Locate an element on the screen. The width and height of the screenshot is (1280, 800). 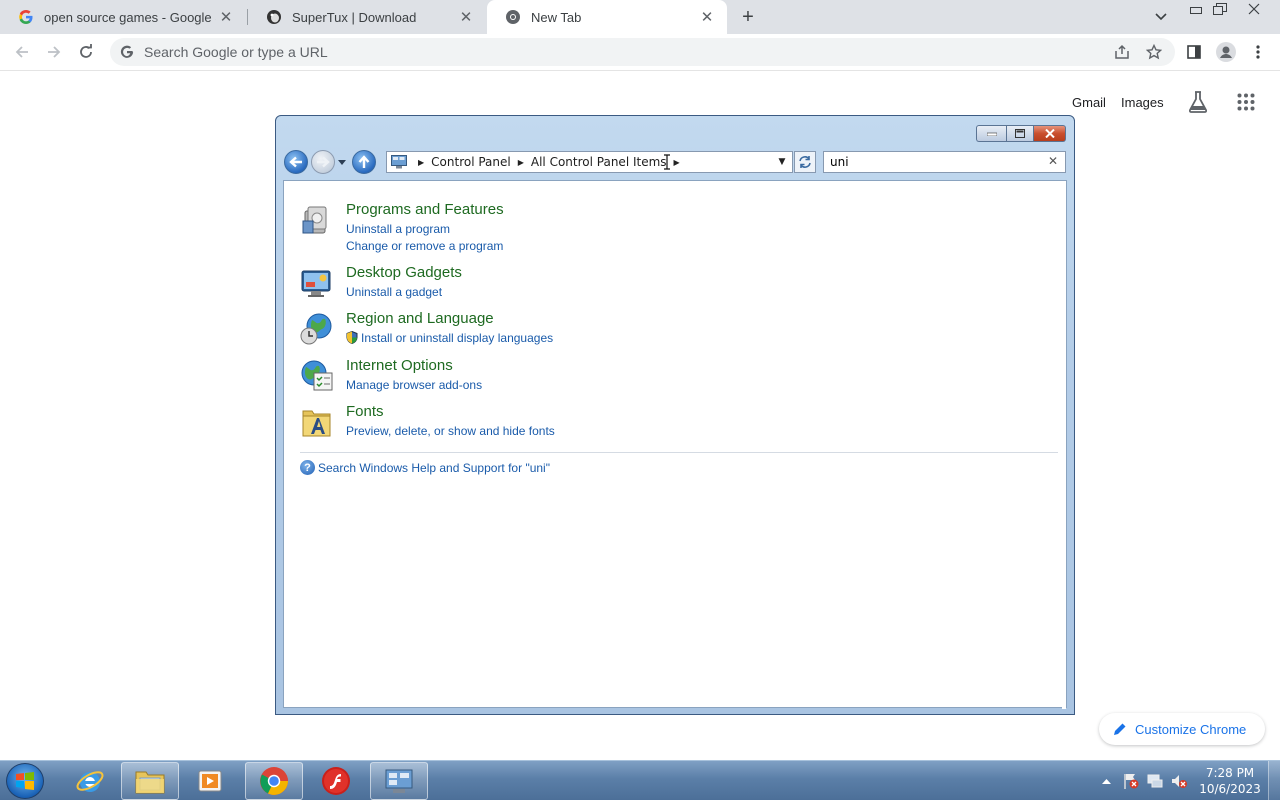
show-hidden-icons-icon is located at coordinates (1106, 780).